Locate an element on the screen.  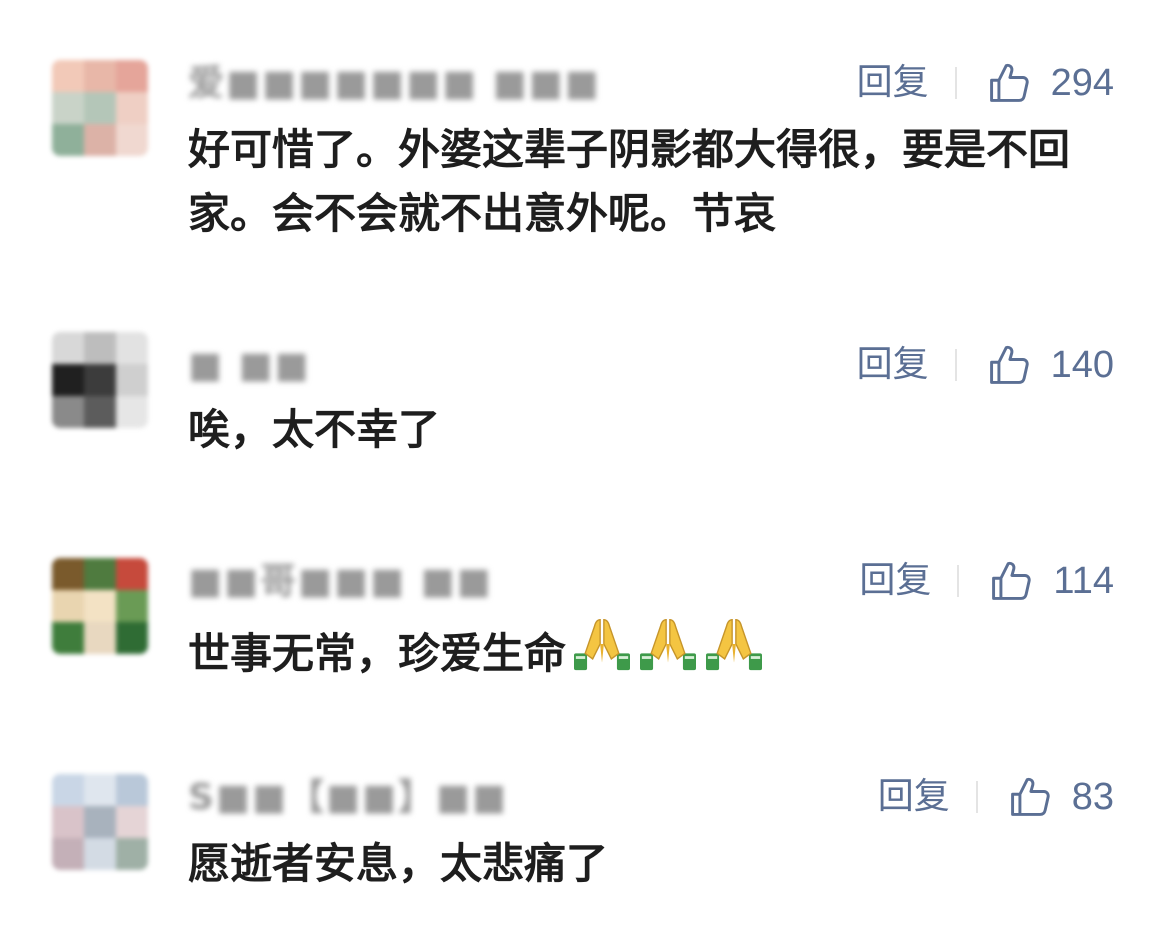
comment-text: 唉，太不幸了 is located at coordinates (314, 429).